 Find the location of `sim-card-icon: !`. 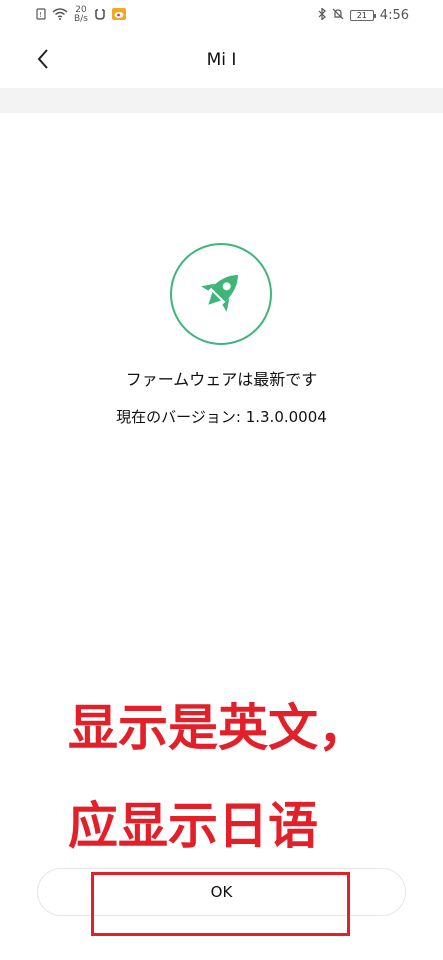

sim-card-icon: ! is located at coordinates (41, 15).